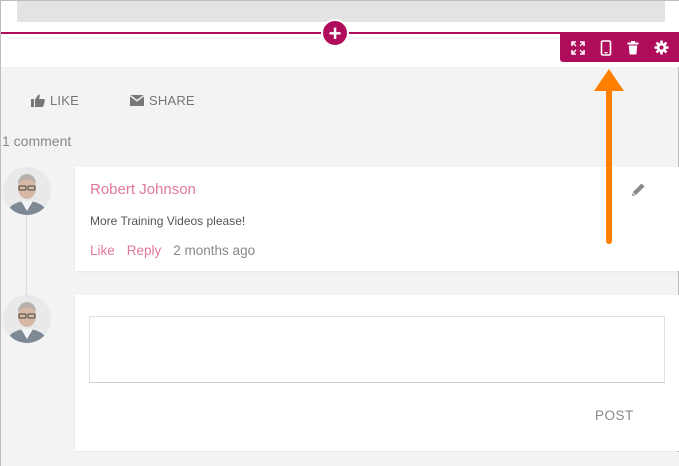 The height and width of the screenshot is (466, 679). I want to click on comment-count: 1 comment, so click(37, 141).